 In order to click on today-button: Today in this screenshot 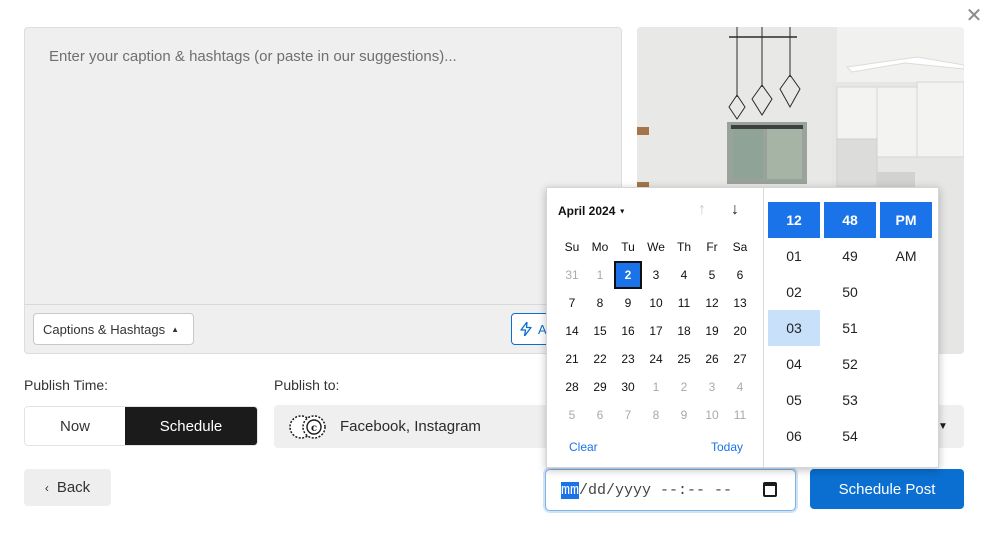, I will do `click(727, 447)`.